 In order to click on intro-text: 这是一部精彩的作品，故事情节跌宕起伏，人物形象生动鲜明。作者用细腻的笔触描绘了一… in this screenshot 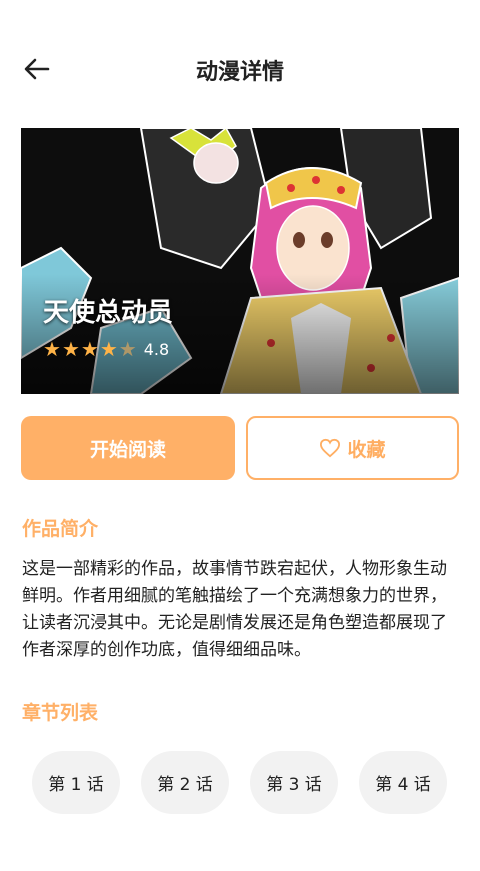, I will do `click(234, 609)`.